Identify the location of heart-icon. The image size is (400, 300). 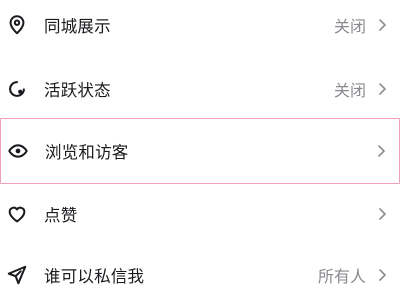
(17, 214).